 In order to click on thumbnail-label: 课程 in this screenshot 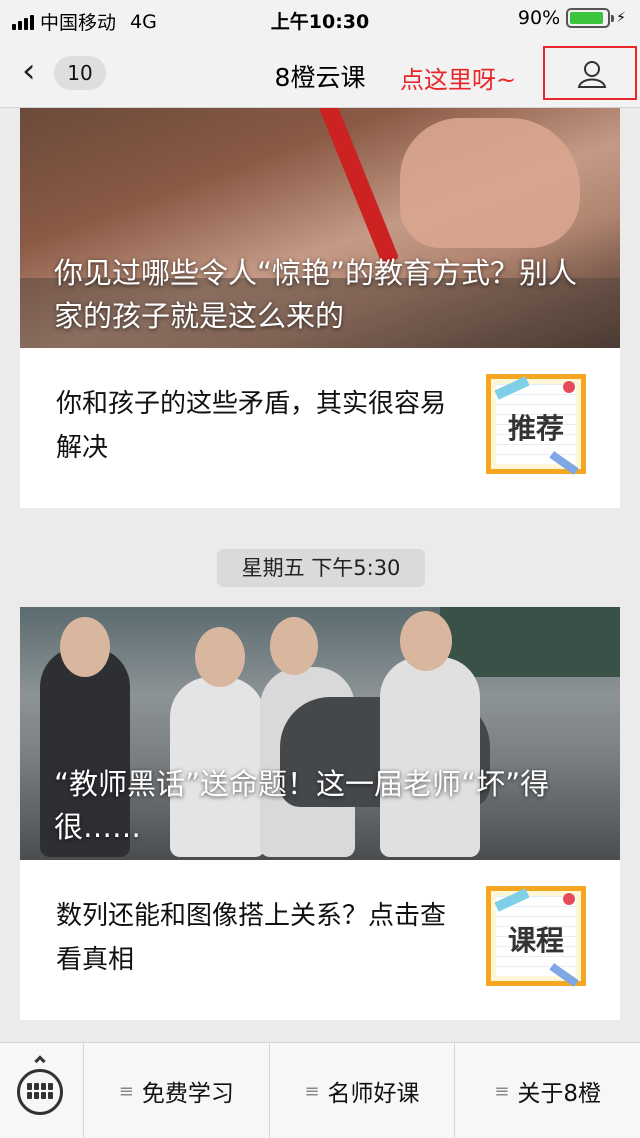, I will do `click(535, 940)`.